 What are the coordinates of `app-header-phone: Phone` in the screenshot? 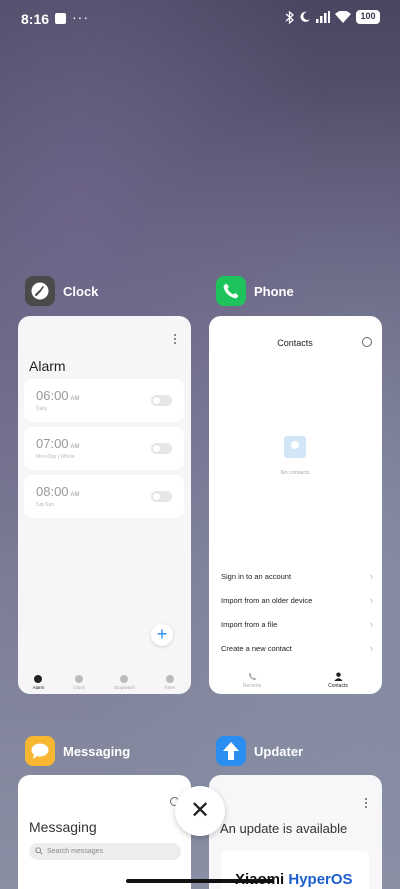 It's located at (255, 291).